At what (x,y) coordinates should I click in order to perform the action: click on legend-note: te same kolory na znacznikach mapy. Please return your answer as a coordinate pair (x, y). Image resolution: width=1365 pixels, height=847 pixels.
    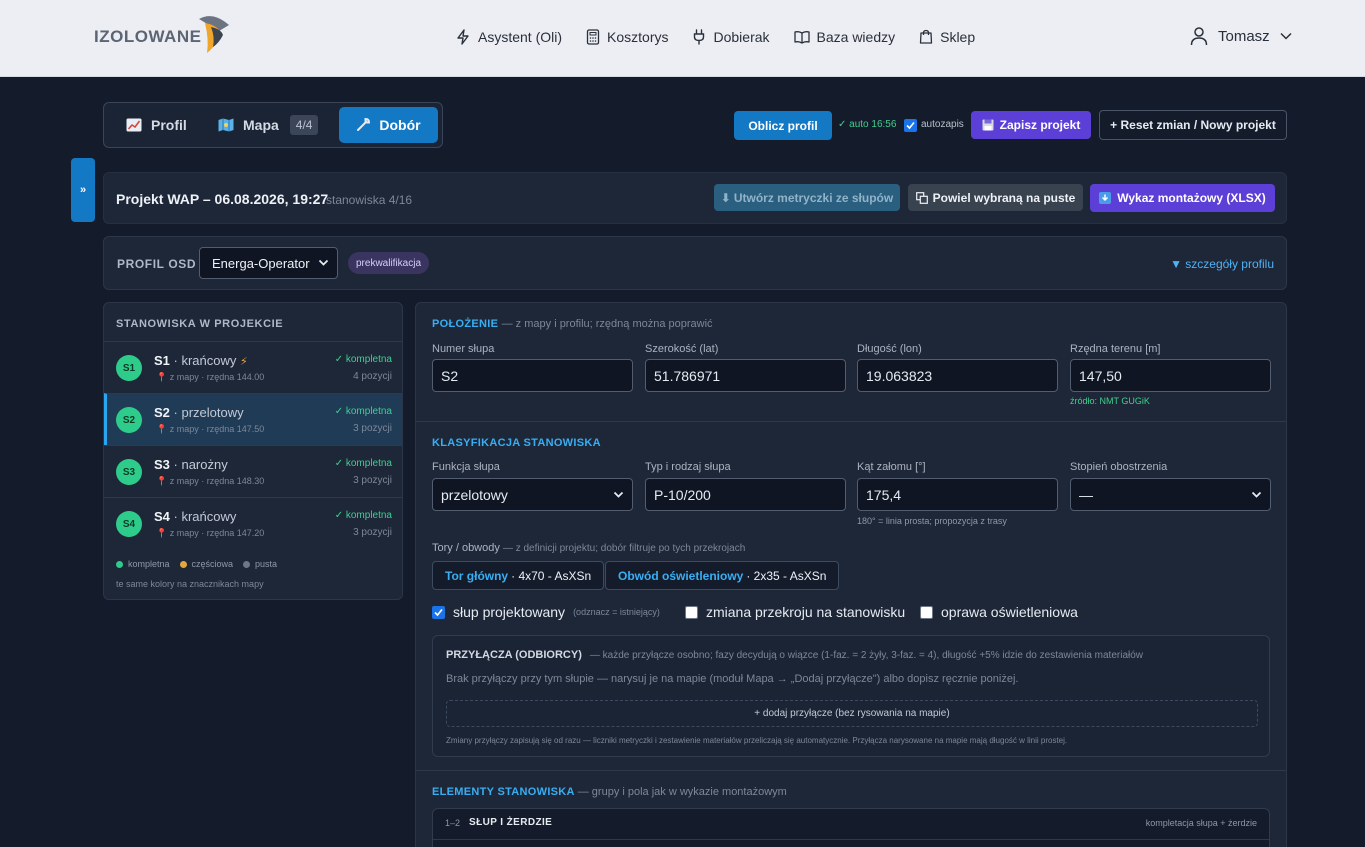
    Looking at the image, I should click on (190, 584).